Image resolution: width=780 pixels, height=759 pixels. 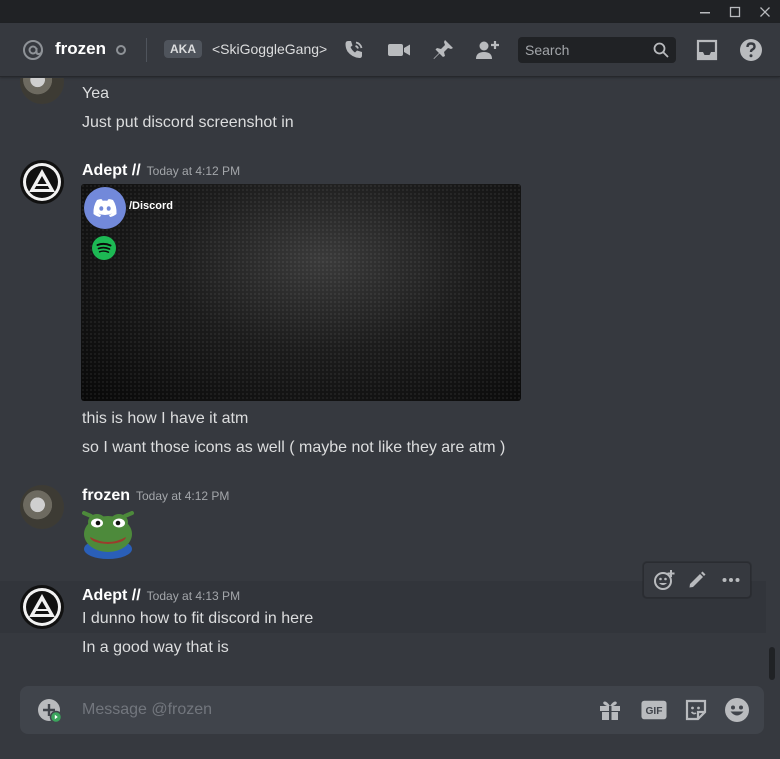 I want to click on dm-header: frozen AKA <SkiGoggleGang> Search, so click(x=390, y=50).